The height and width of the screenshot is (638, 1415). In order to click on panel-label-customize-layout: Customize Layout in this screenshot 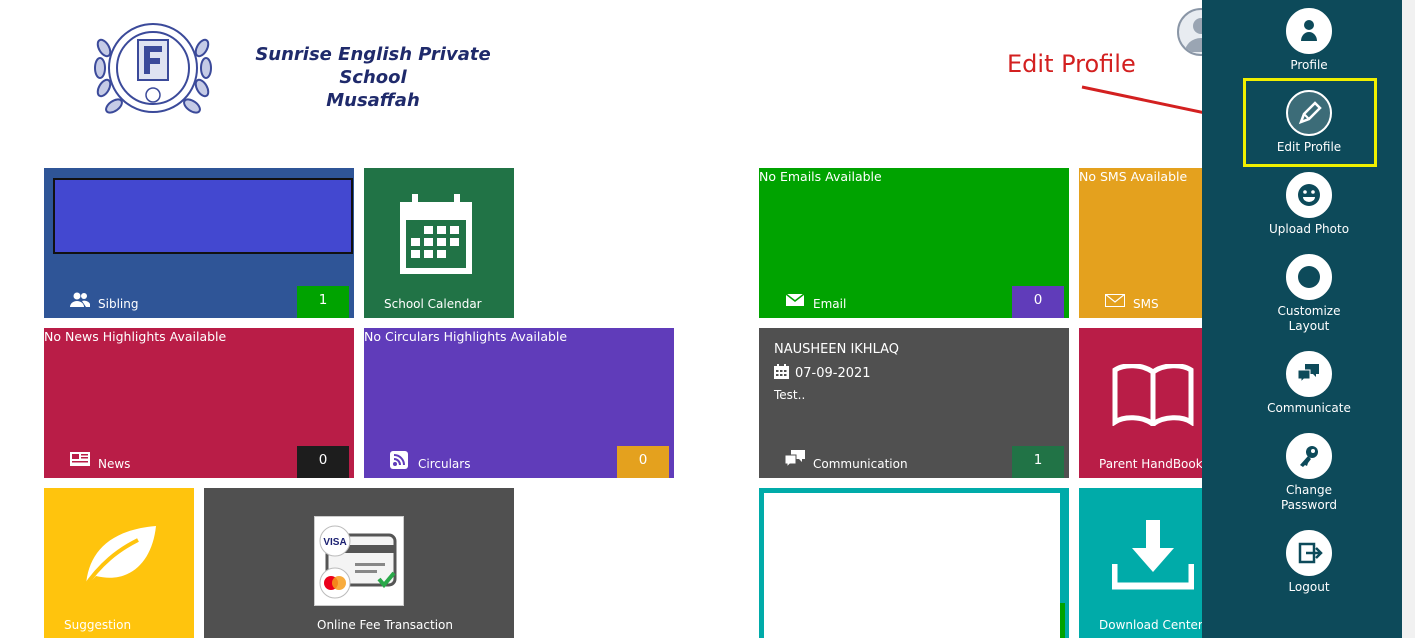, I will do `click(1308, 319)`.